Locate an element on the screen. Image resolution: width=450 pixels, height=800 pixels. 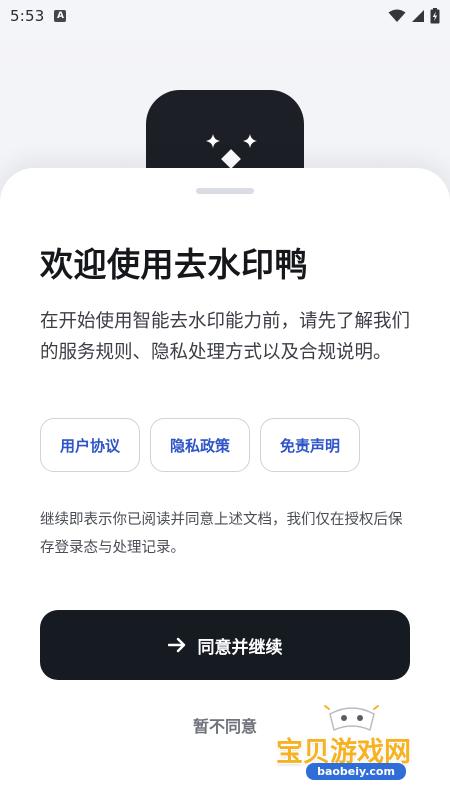
battery-charging-icon is located at coordinates (435, 16).